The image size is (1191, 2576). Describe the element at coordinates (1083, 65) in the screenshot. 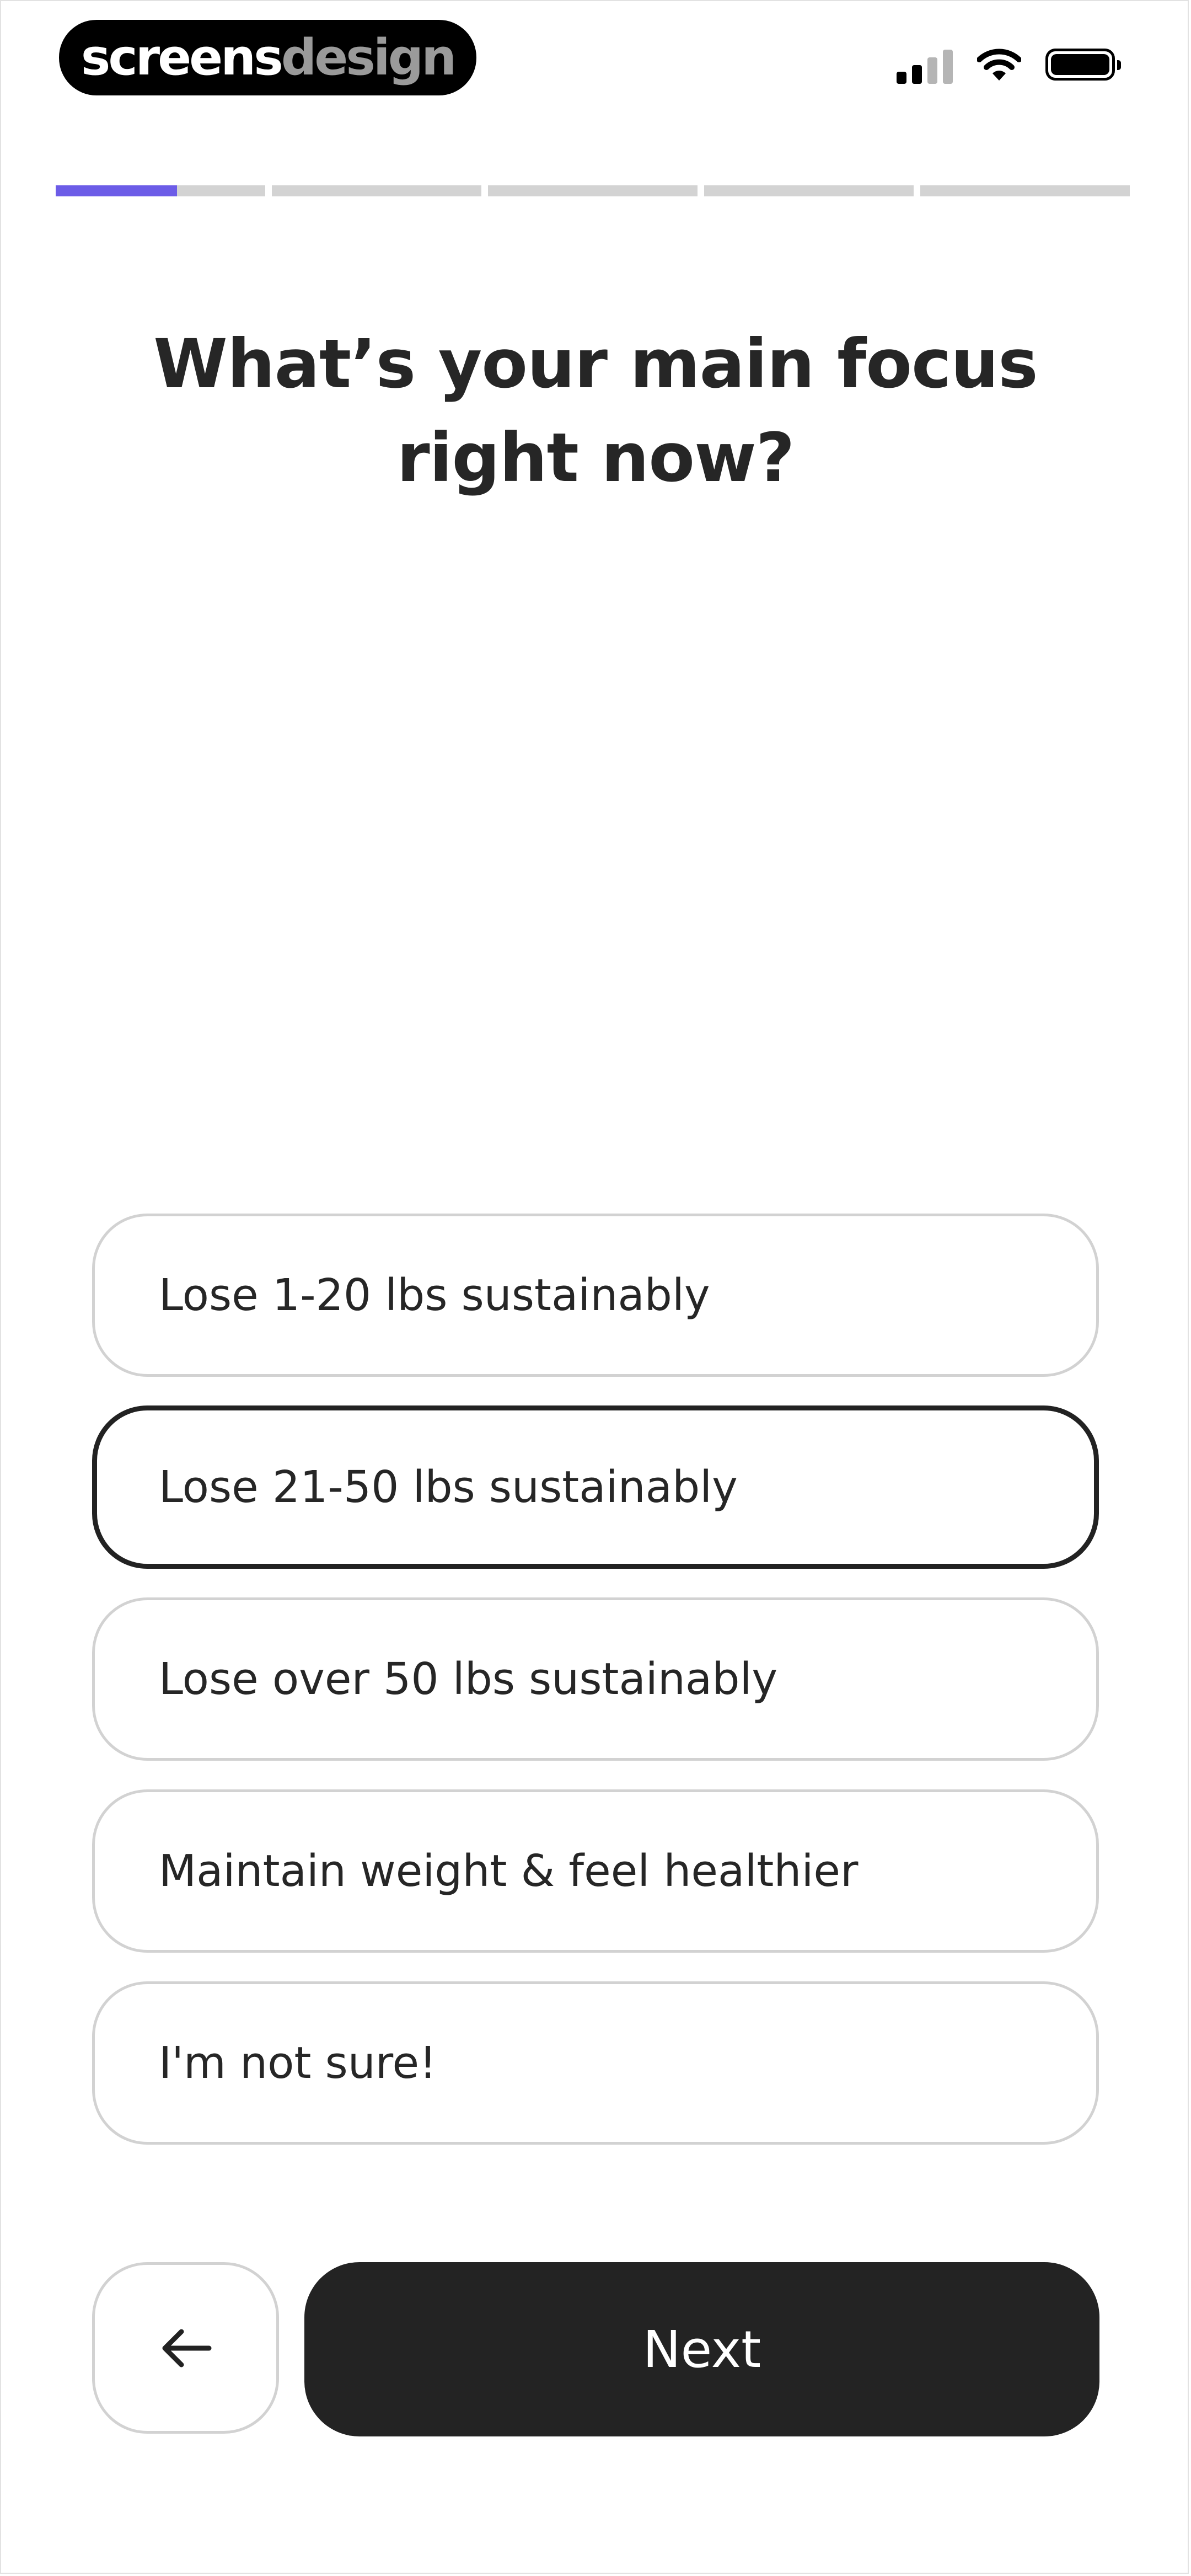

I see `battery-icon` at that location.